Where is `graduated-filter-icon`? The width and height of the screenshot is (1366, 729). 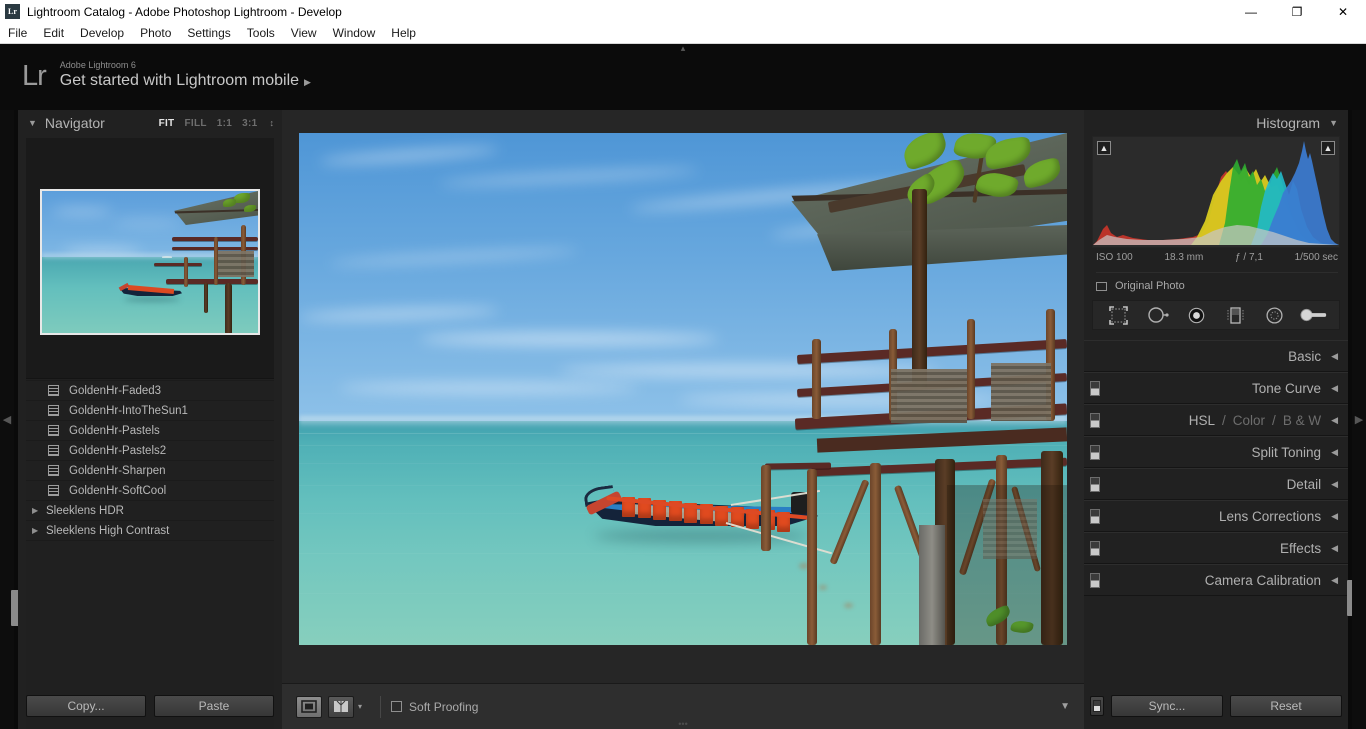
graduated-filter-icon is located at coordinates (1236, 315).